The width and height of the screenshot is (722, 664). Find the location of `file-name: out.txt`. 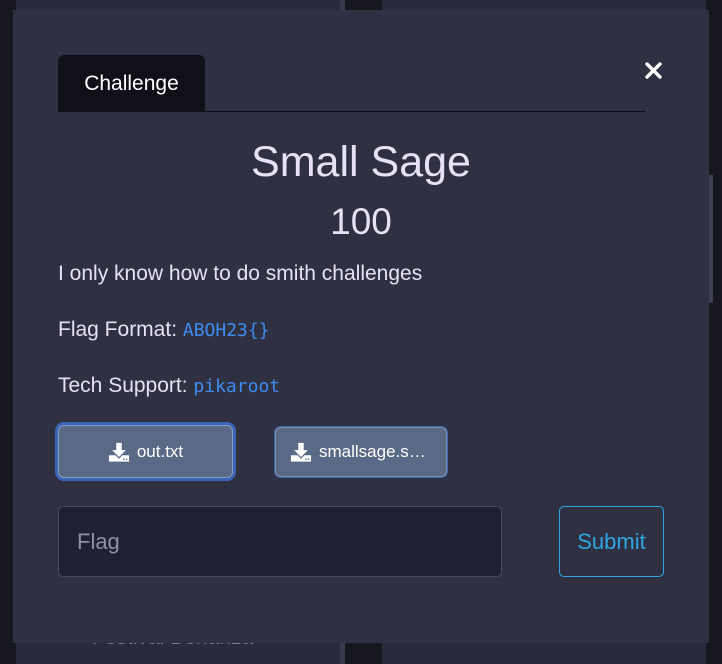

file-name: out.txt is located at coordinates (160, 451).